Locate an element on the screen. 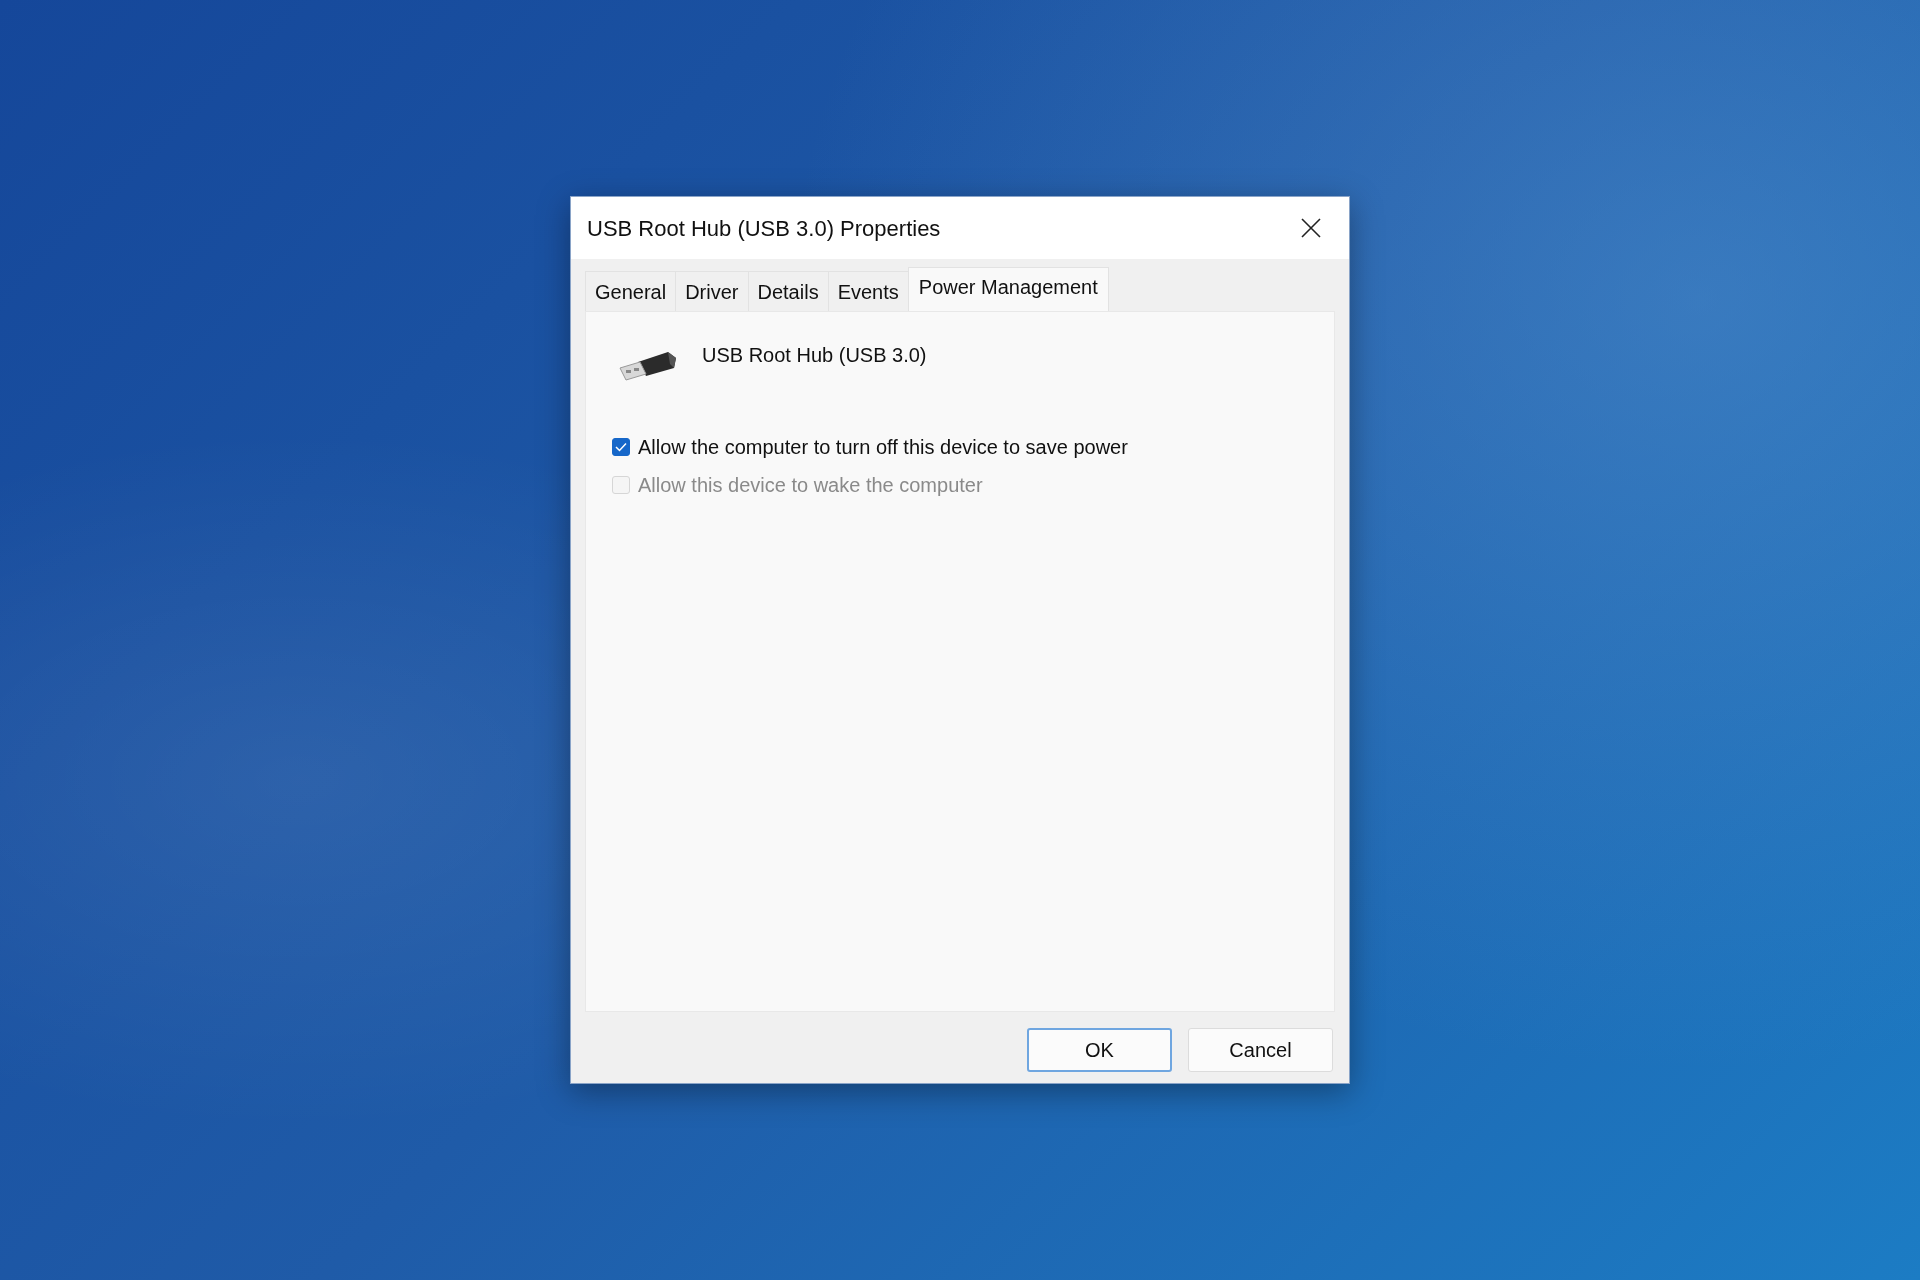 Image resolution: width=1920 pixels, height=1280 pixels. close-icon is located at coordinates (1311, 228).